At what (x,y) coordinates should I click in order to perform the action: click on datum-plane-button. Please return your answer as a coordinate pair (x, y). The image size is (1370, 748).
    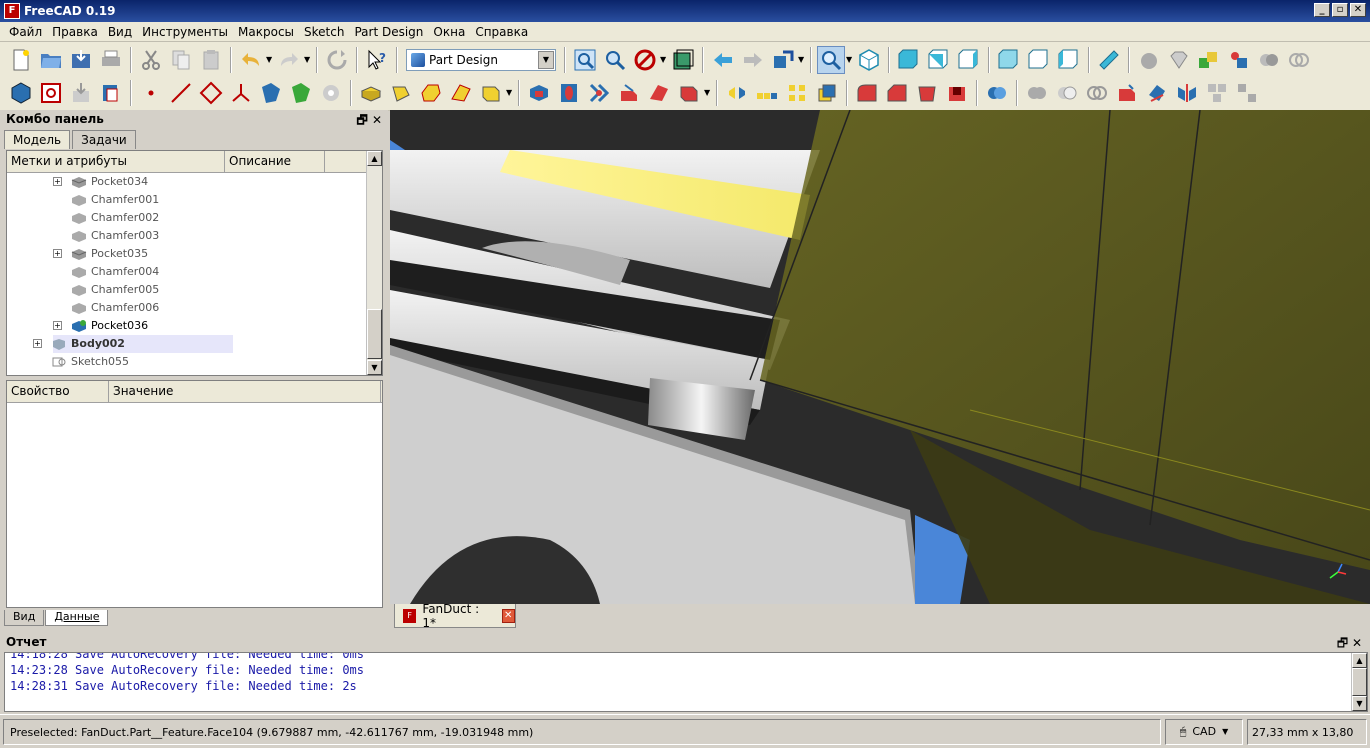
    Looking at the image, I should click on (211, 93).